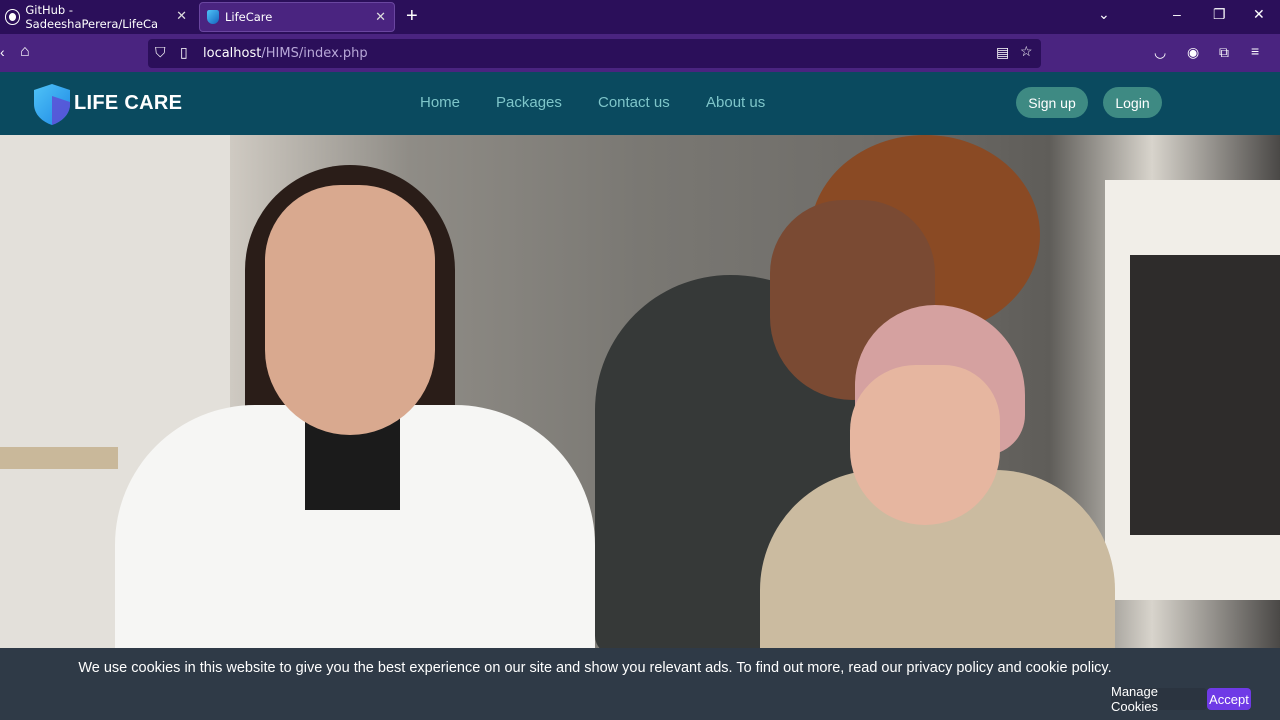 Image resolution: width=1280 pixels, height=720 pixels. Describe the element at coordinates (1259, 14) in the screenshot. I see `close-window-icon: ✕` at that location.